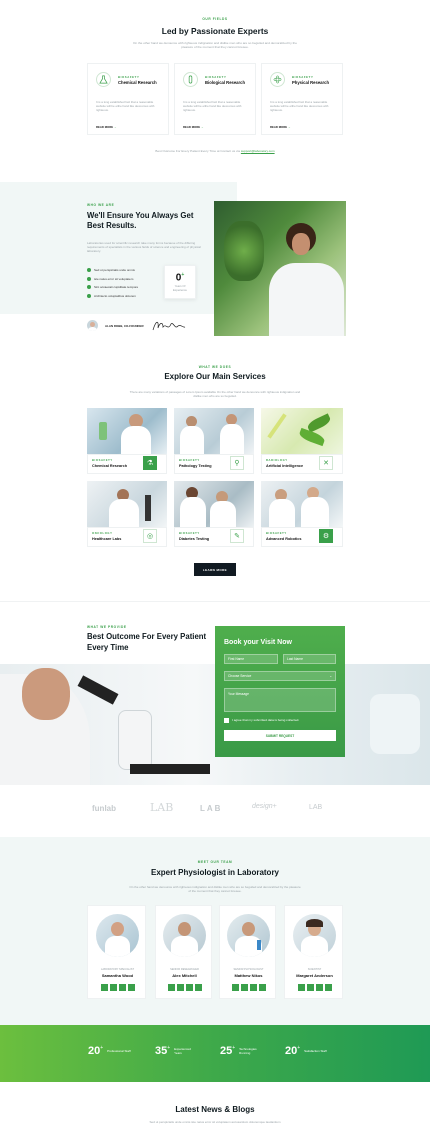 This screenshot has height=1129, width=430. I want to click on microscope-icon: ⚲, so click(237, 463).